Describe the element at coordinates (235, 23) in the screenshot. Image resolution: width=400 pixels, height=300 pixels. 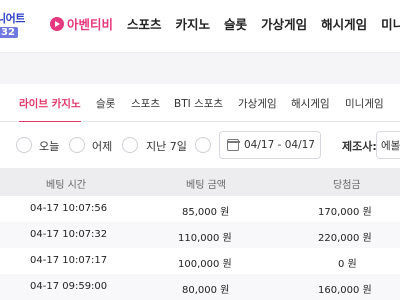
I see `nav-item-slot: 슬롯` at that location.